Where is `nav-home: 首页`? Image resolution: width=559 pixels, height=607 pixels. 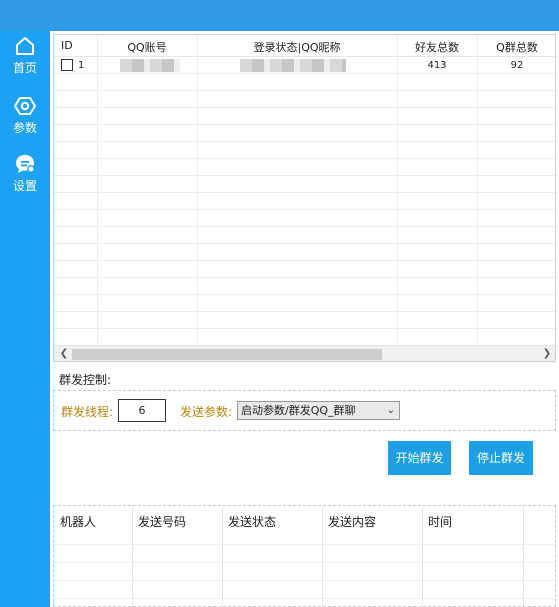
nav-home: 首页 is located at coordinates (25, 57).